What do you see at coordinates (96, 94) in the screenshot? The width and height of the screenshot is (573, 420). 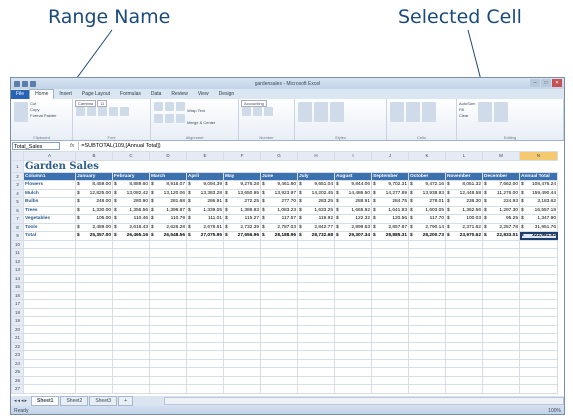 I see `tab-page-layout: Page Layout` at bounding box center [96, 94].